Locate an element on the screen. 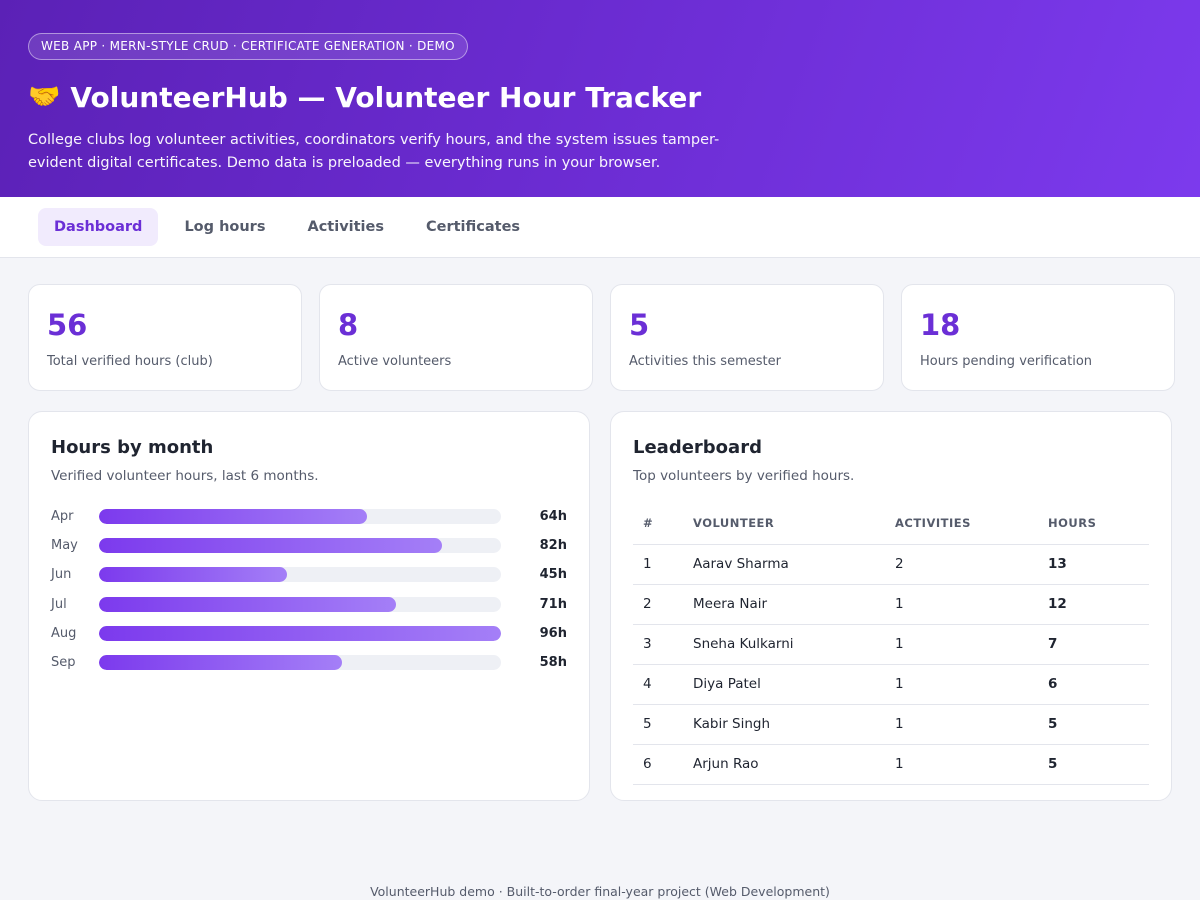 This screenshot has width=1200, height=900. table-header-row: # VOLUNTEER ACTIVITIES HOURS is located at coordinates (891, 523).